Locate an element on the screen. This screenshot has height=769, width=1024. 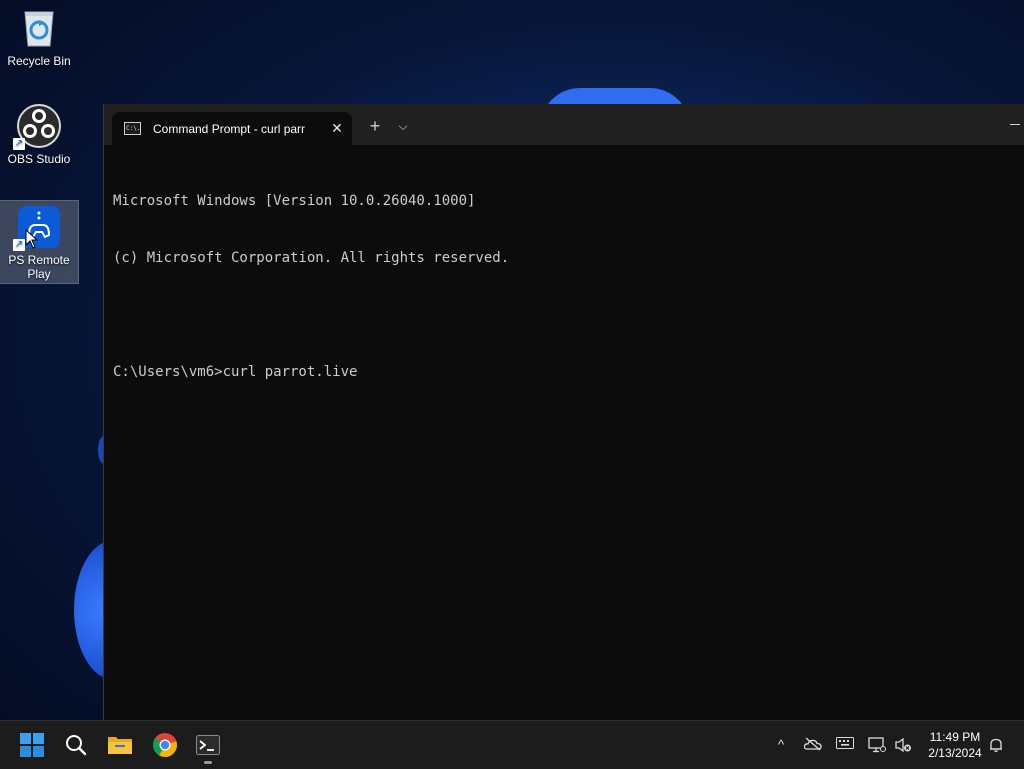
new-tab-button: + is located at coordinates (375, 126).